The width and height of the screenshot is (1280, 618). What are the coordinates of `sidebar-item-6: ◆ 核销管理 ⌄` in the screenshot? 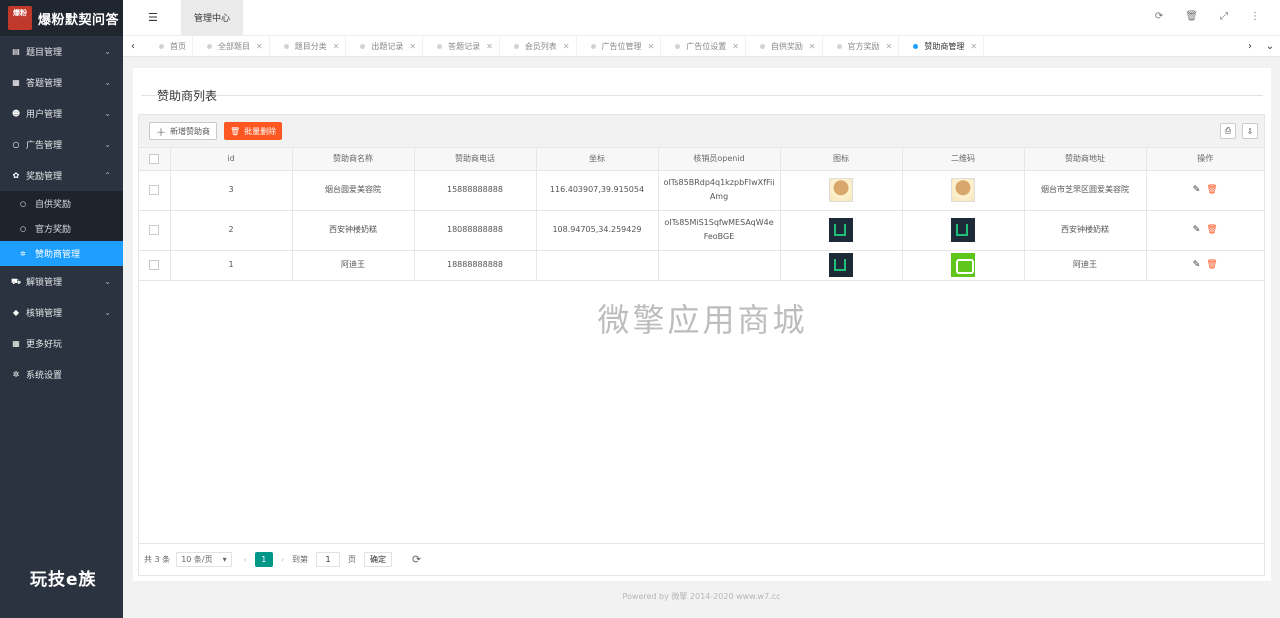 It's located at (61, 312).